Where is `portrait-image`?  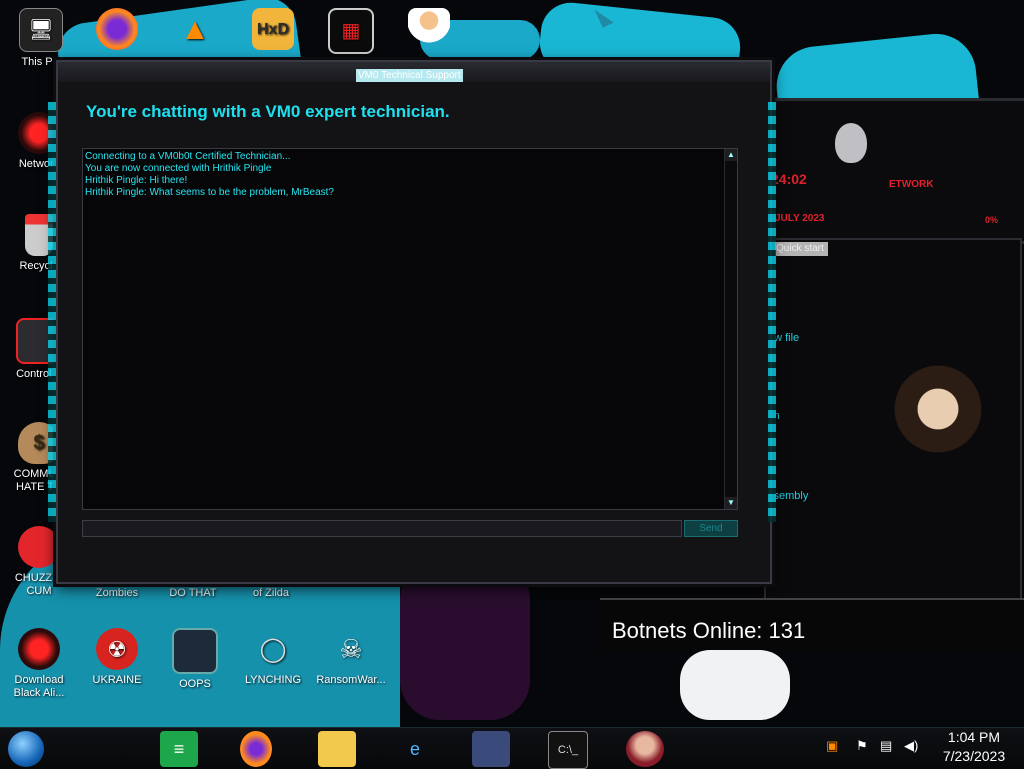 portrait-image is located at coordinates (938, 414).